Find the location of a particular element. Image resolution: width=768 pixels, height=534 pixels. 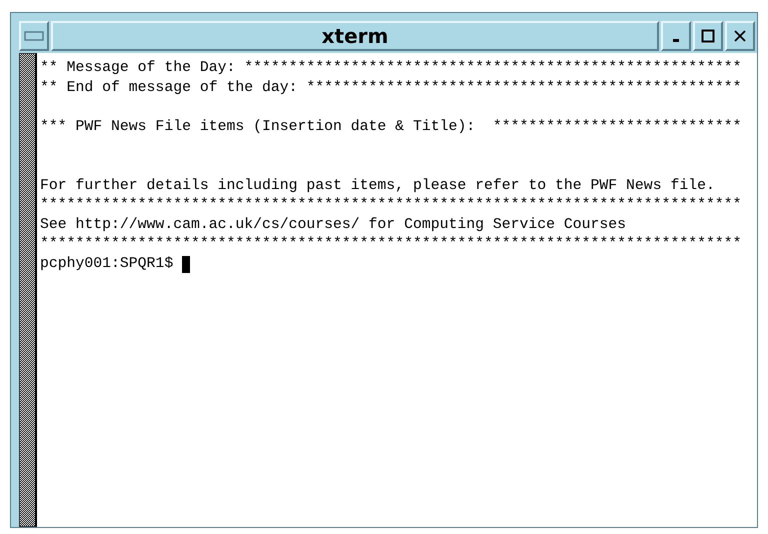

maximize-icon is located at coordinates (708, 36).